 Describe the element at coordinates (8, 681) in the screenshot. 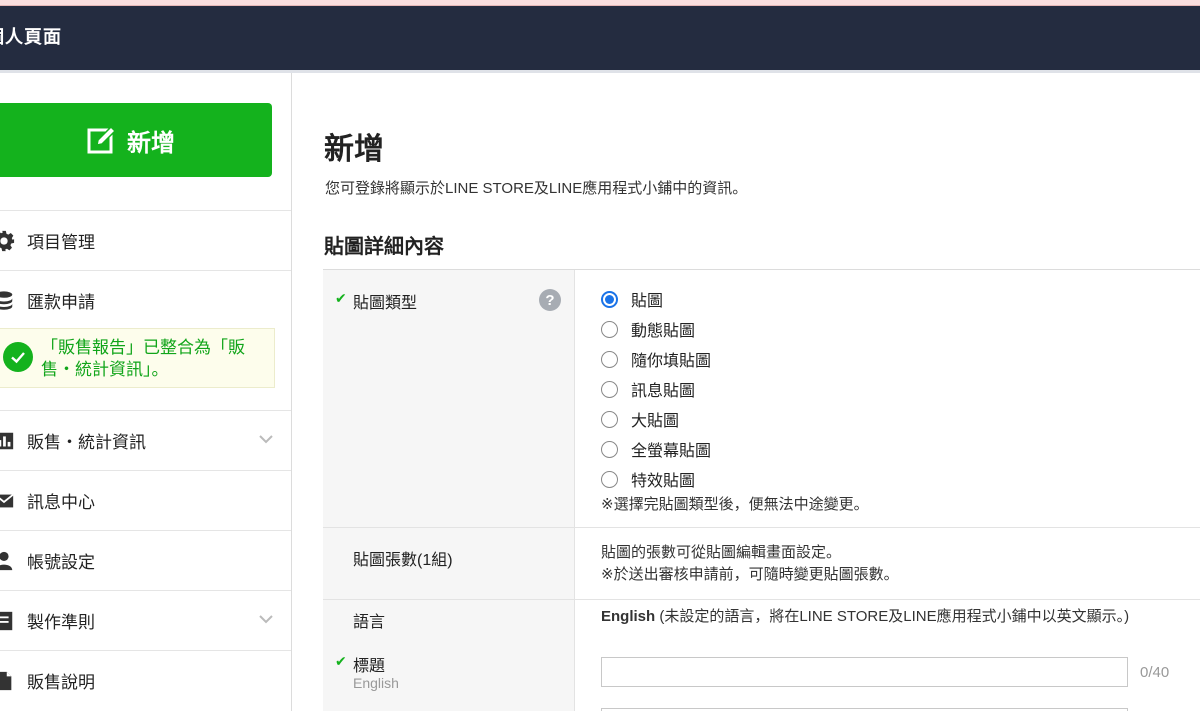

I see `document-icon` at that location.